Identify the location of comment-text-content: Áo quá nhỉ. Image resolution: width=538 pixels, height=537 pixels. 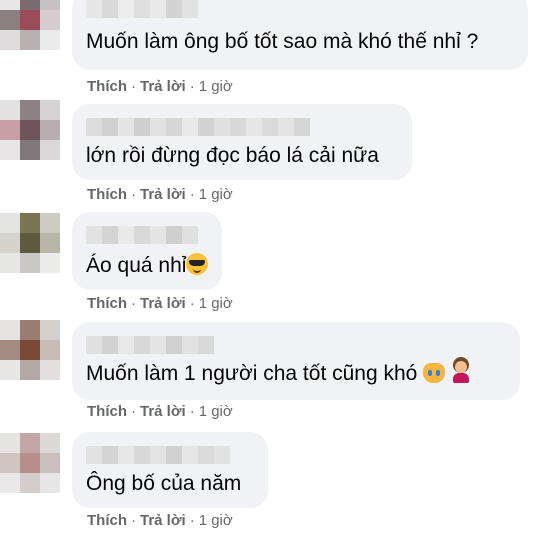
(136, 265).